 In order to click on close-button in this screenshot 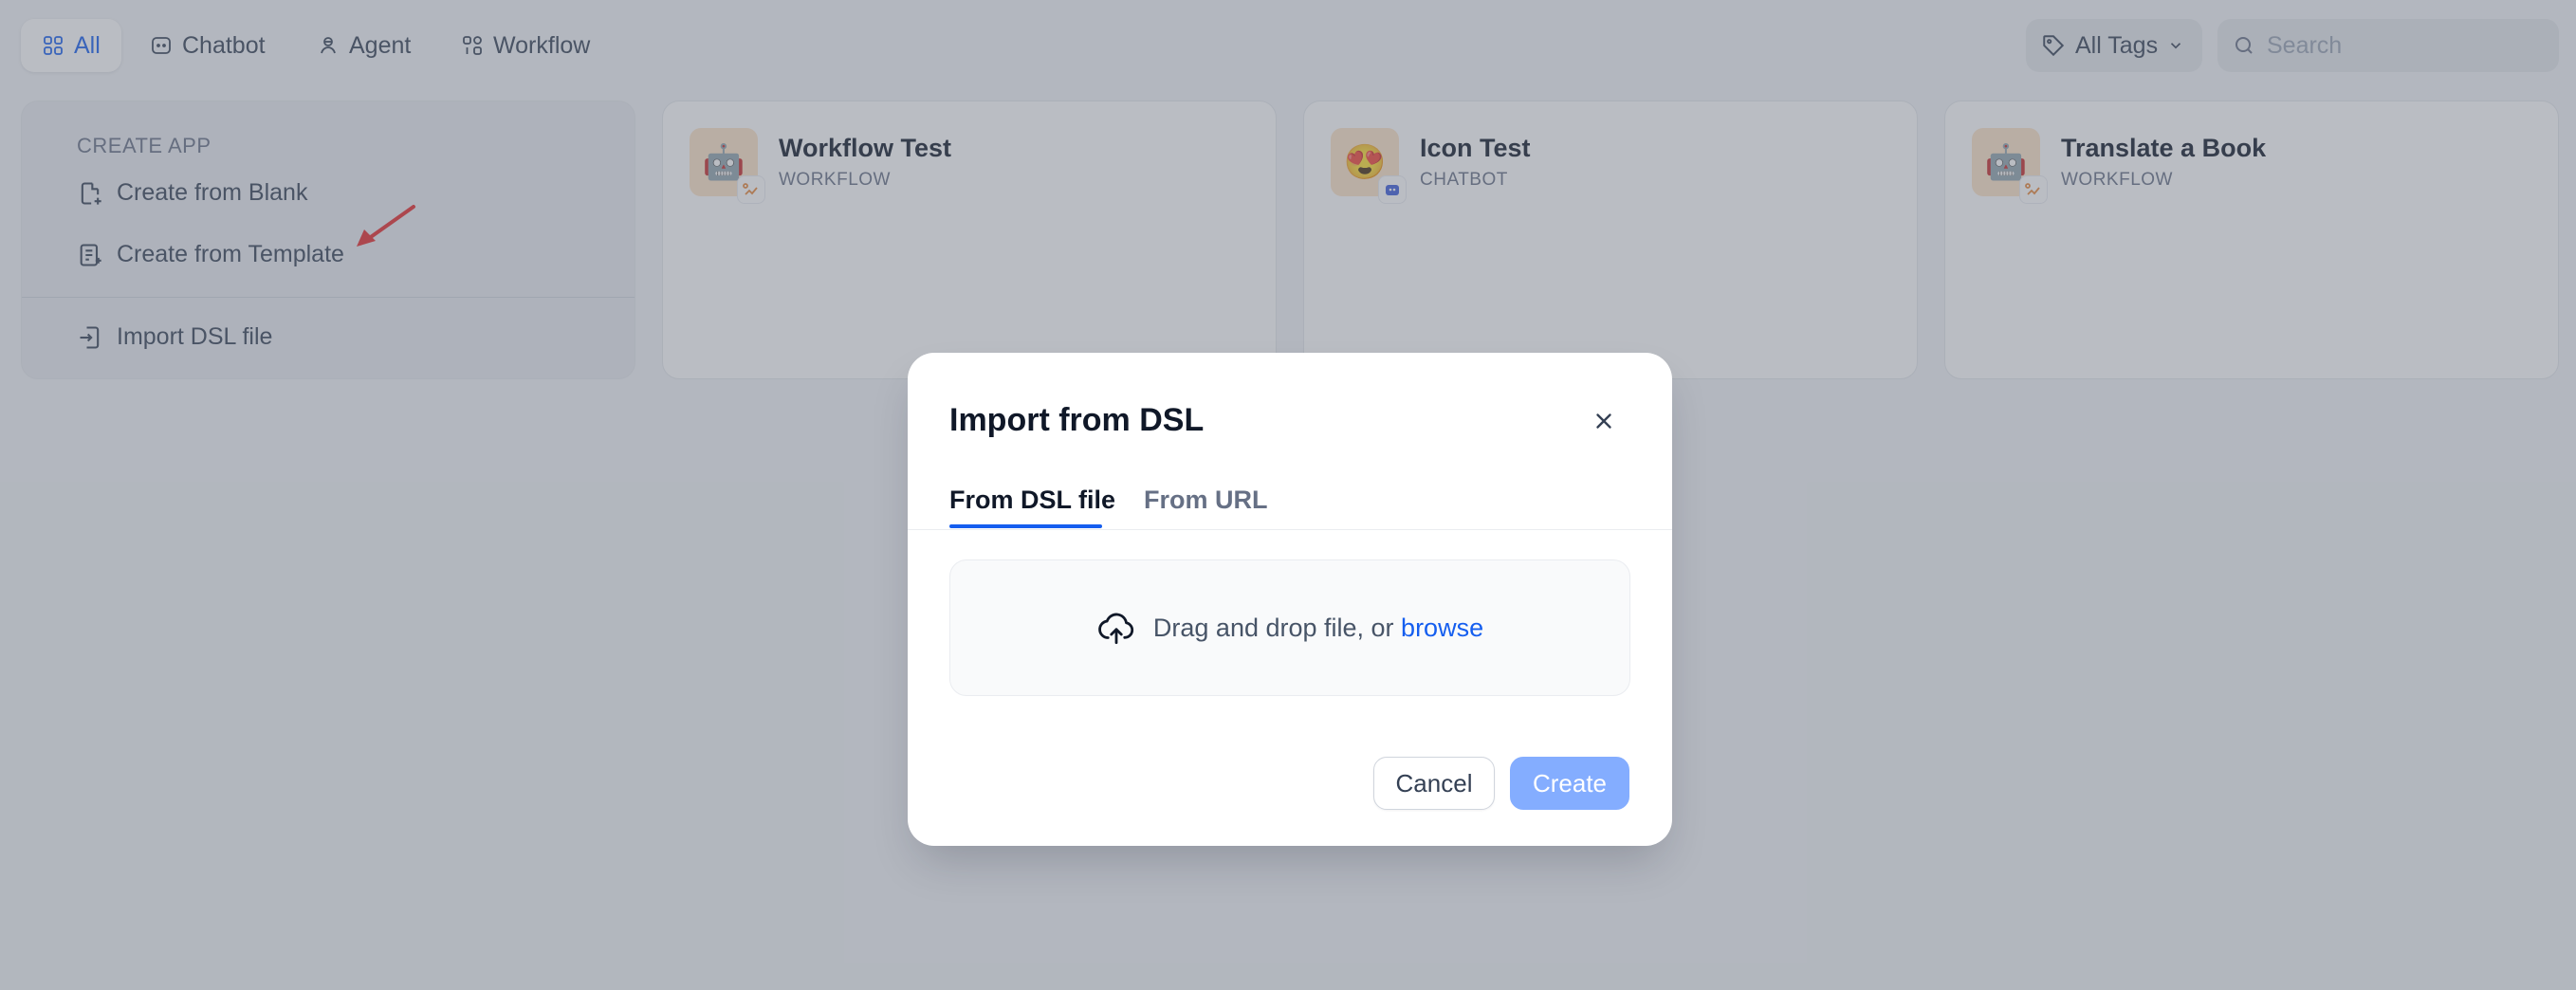, I will do `click(1604, 421)`.